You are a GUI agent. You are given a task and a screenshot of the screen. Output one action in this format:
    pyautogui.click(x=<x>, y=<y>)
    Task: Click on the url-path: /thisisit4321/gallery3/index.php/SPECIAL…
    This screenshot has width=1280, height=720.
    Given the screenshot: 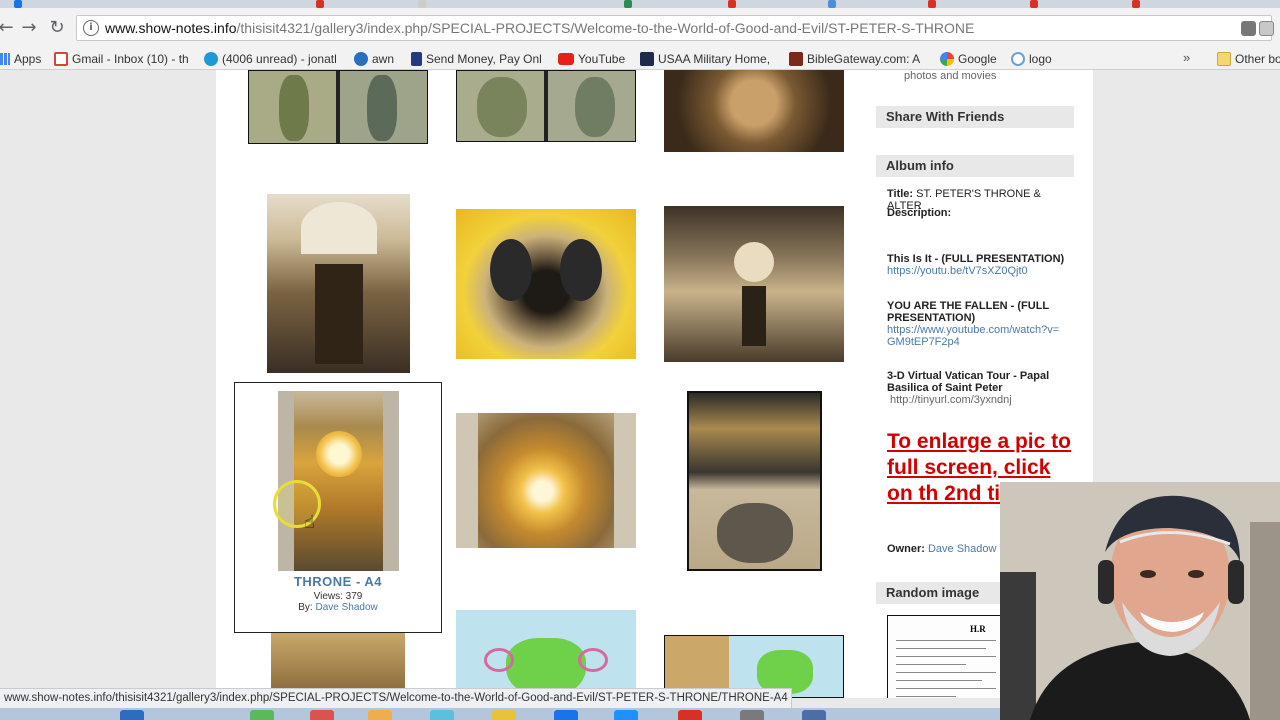 What is the action you would take?
    pyautogui.click(x=605, y=28)
    